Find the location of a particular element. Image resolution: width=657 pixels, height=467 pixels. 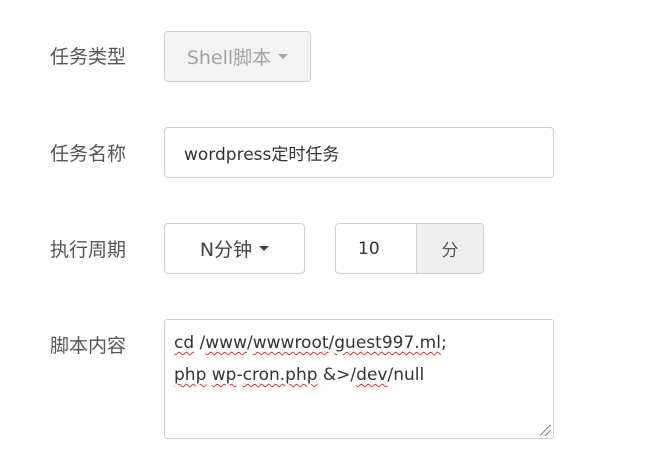

script-line-2: php wp-cron.php &>/dev/null is located at coordinates (359, 375).